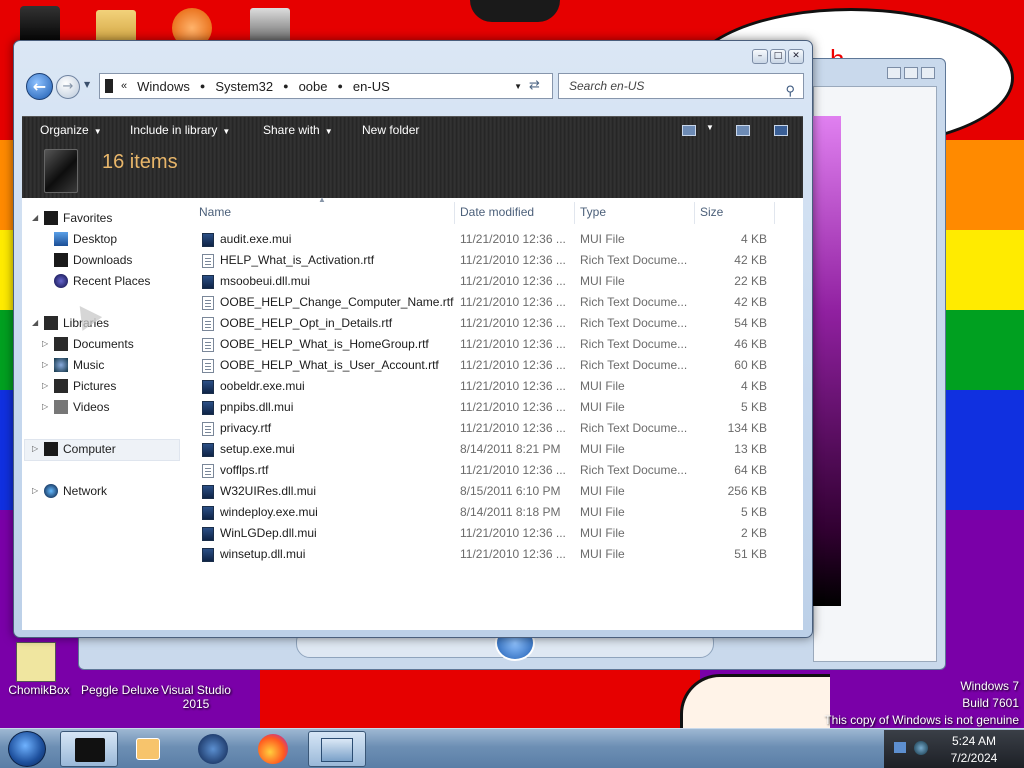 The image size is (1024, 768). Describe the element at coordinates (760, 56) in the screenshot. I see `minimize-button: –` at that location.